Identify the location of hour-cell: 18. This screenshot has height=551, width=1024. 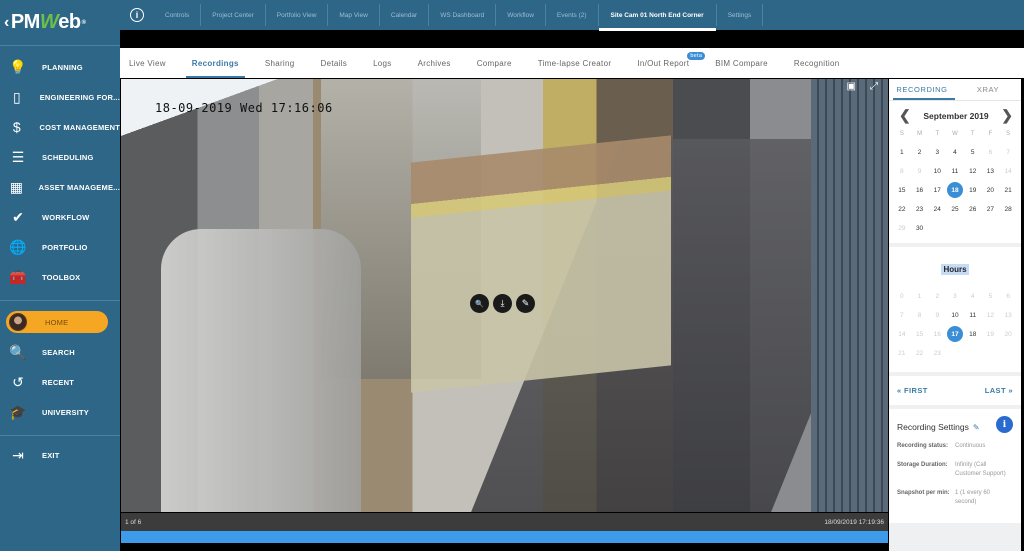
(973, 334).